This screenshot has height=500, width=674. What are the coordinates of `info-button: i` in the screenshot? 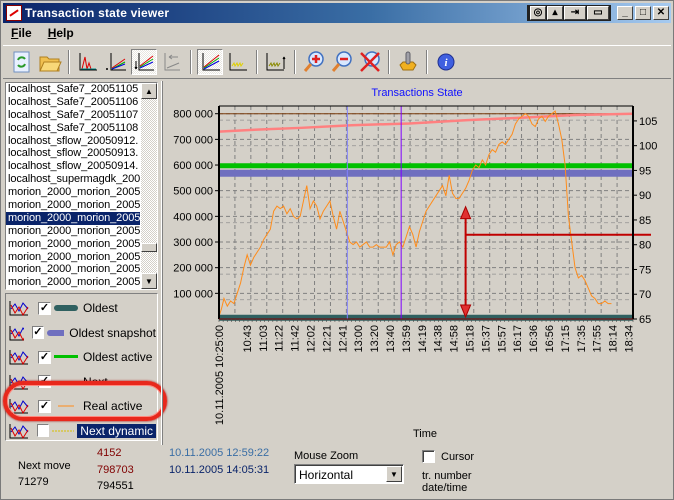 It's located at (446, 62).